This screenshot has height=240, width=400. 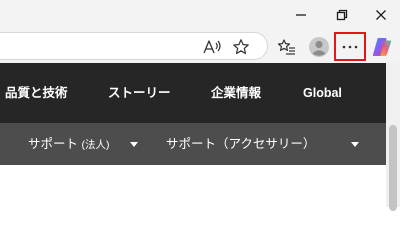 What do you see at coordinates (53, 144) in the screenshot?
I see `nav-support-business-label: サポート` at bounding box center [53, 144].